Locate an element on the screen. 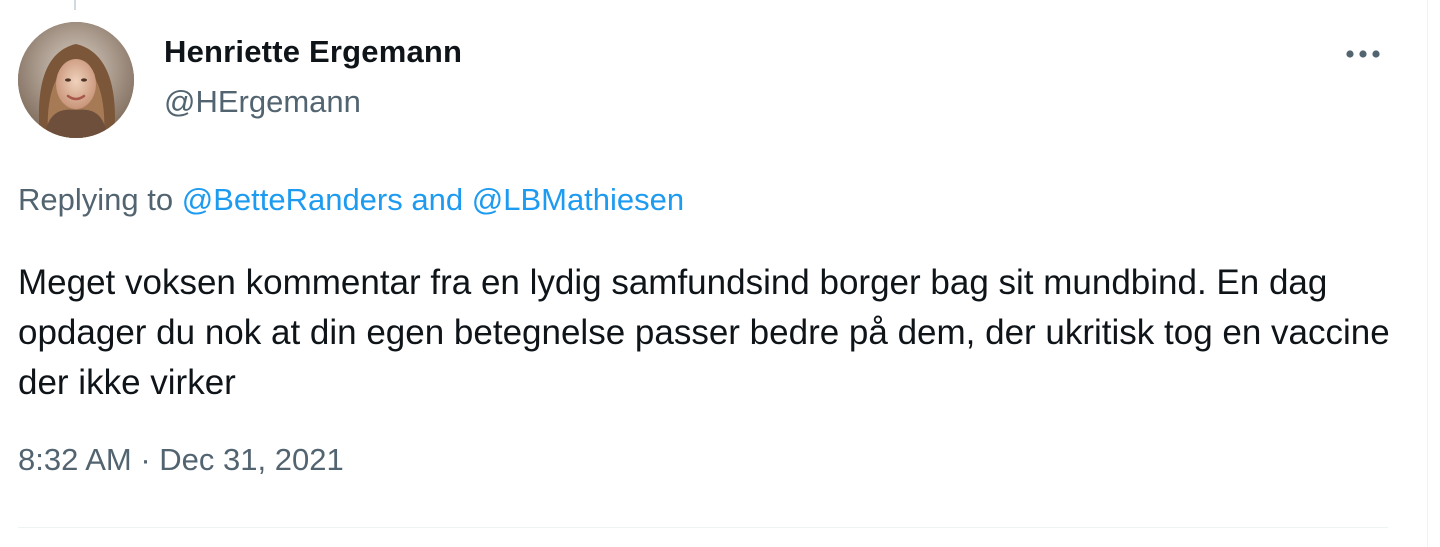  reply-conjunction: and is located at coordinates (437, 199).